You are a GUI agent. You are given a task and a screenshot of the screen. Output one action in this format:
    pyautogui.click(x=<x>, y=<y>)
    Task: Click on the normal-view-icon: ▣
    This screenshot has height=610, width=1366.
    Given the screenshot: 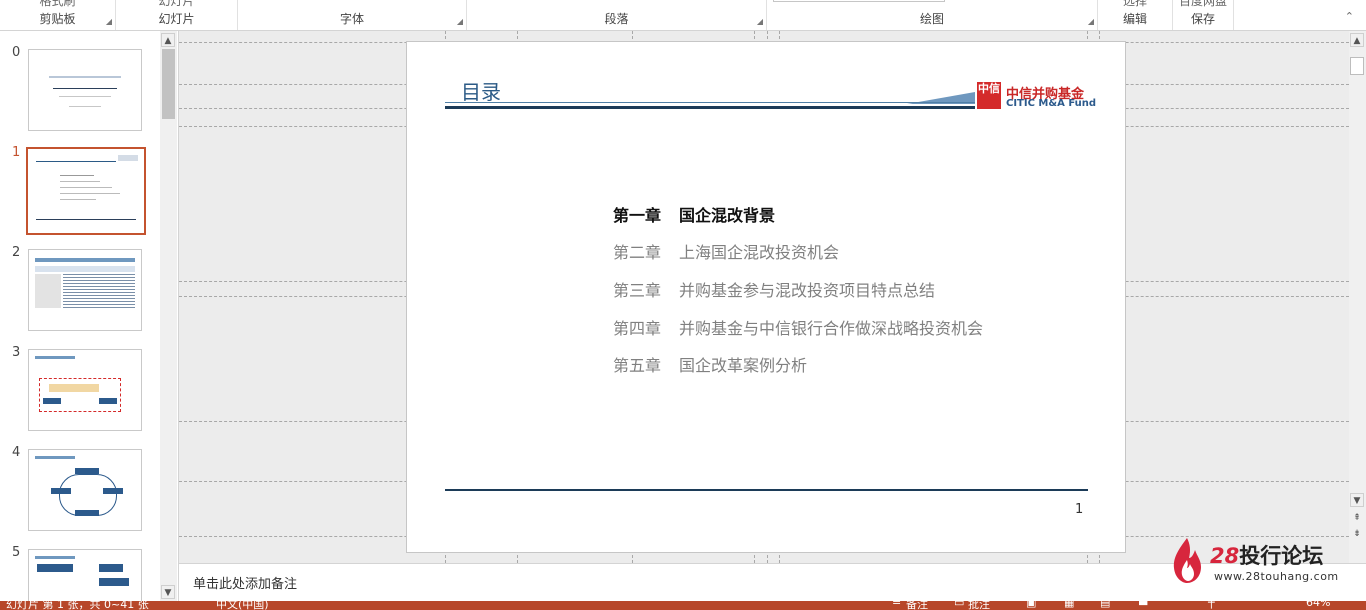 What is the action you would take?
    pyautogui.click(x=1031, y=605)
    